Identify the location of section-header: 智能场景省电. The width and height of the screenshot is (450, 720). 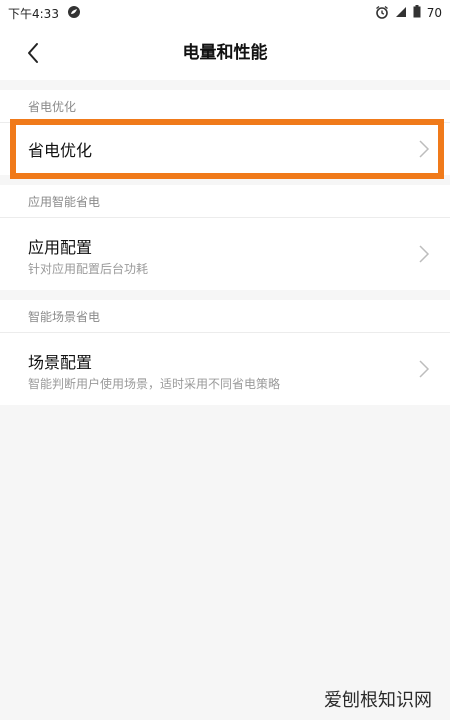
(64, 317).